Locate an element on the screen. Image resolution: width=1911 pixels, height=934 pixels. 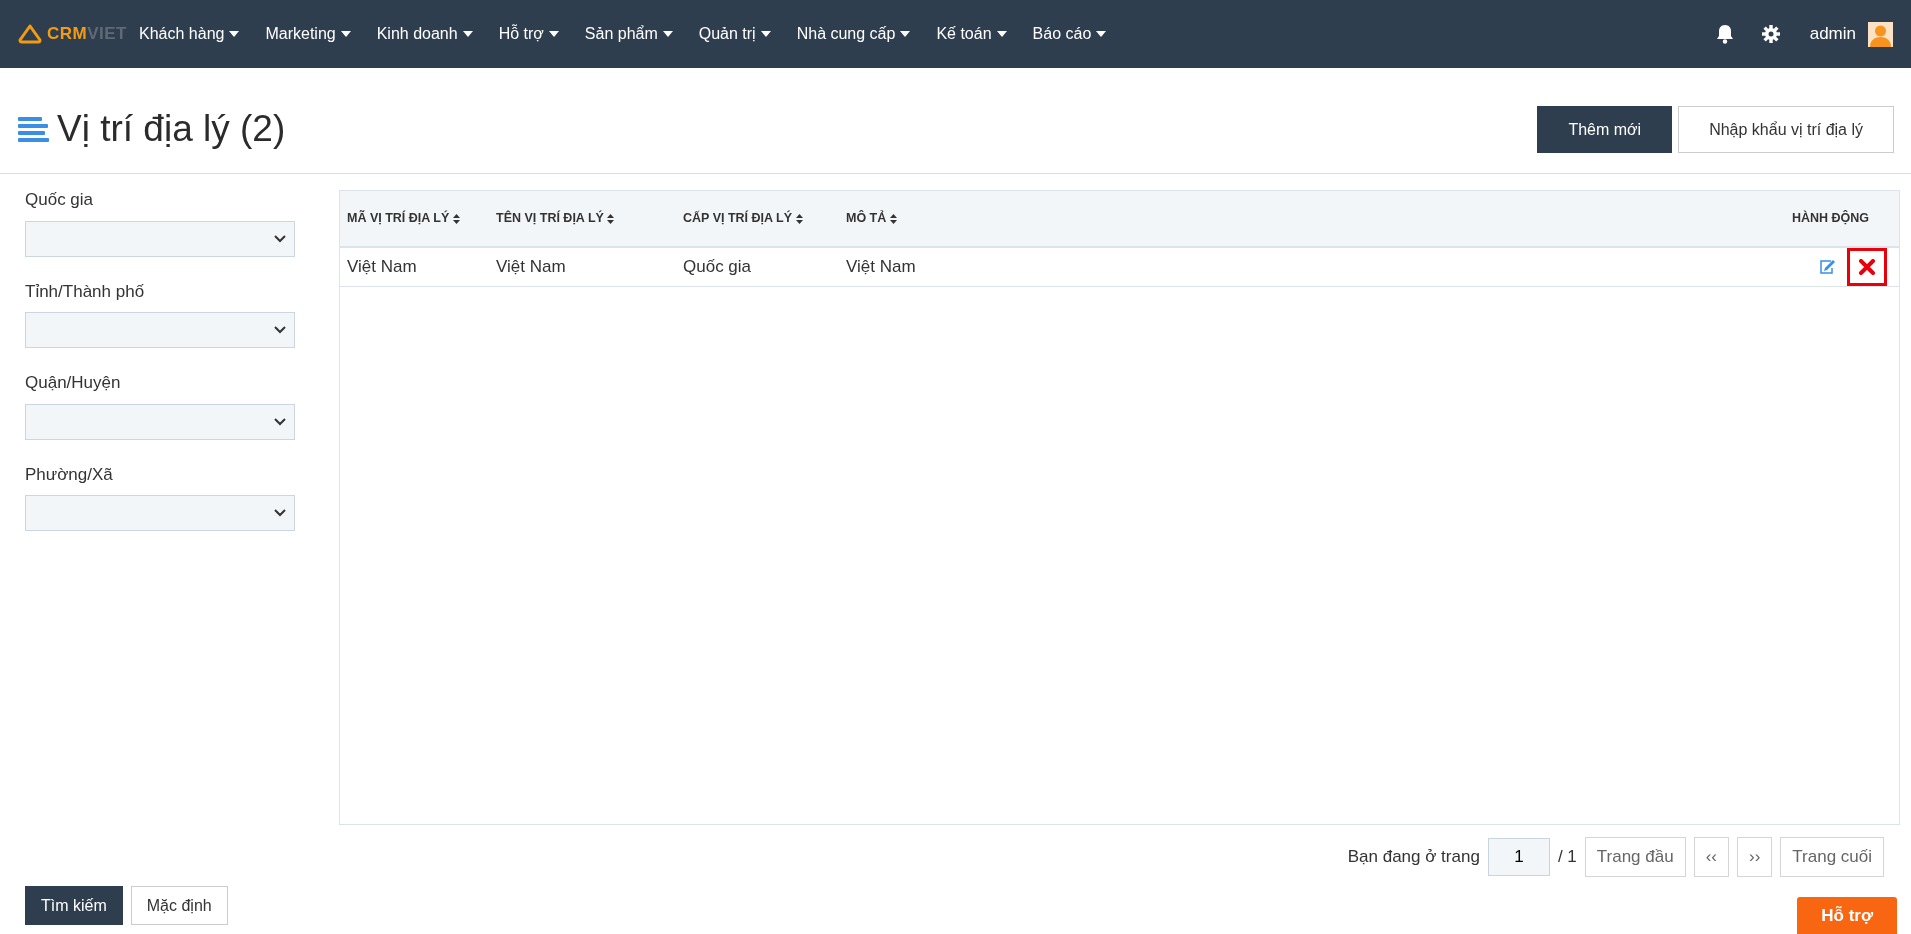
list-icon is located at coordinates (33, 129).